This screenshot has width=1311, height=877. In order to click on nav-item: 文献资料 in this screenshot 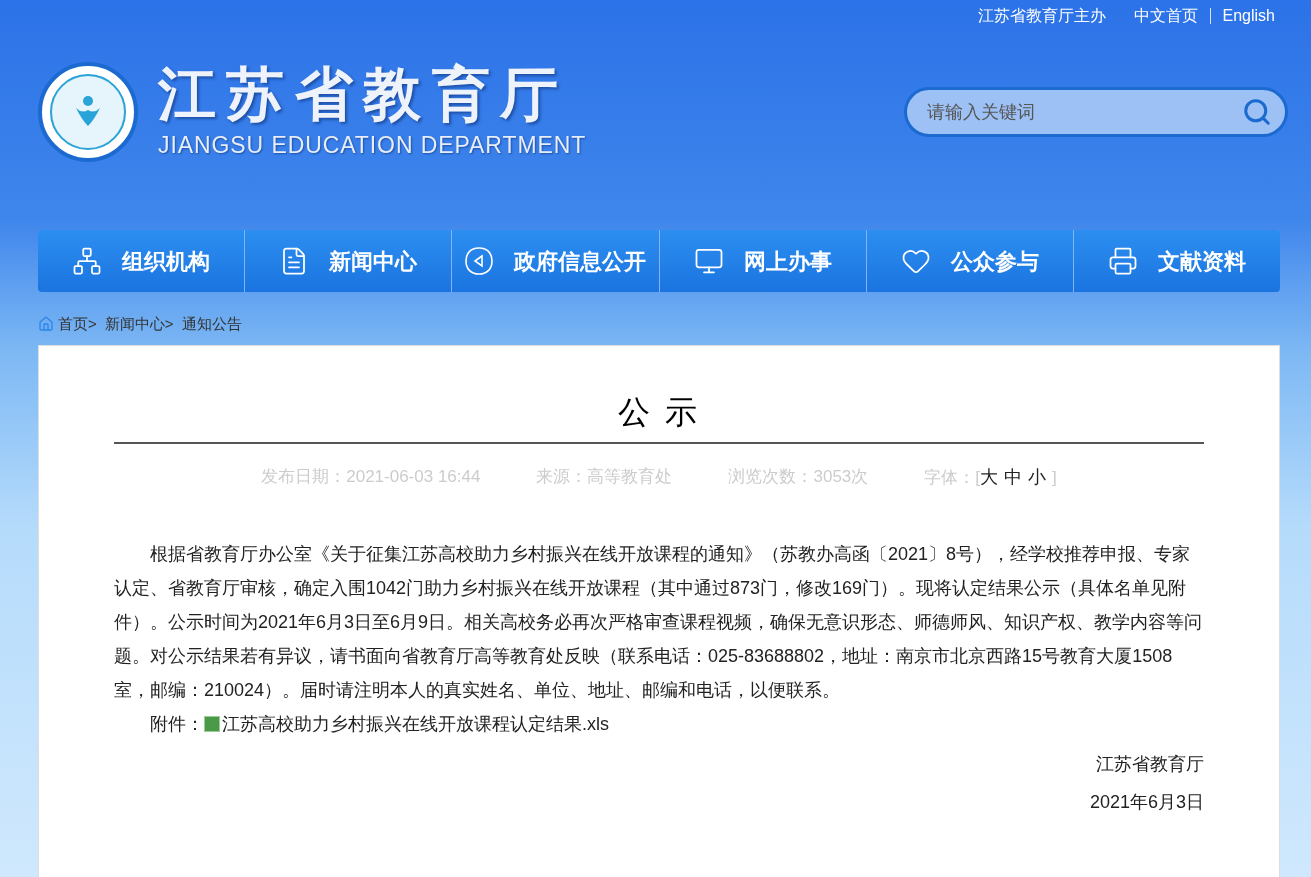, I will do `click(1176, 261)`.